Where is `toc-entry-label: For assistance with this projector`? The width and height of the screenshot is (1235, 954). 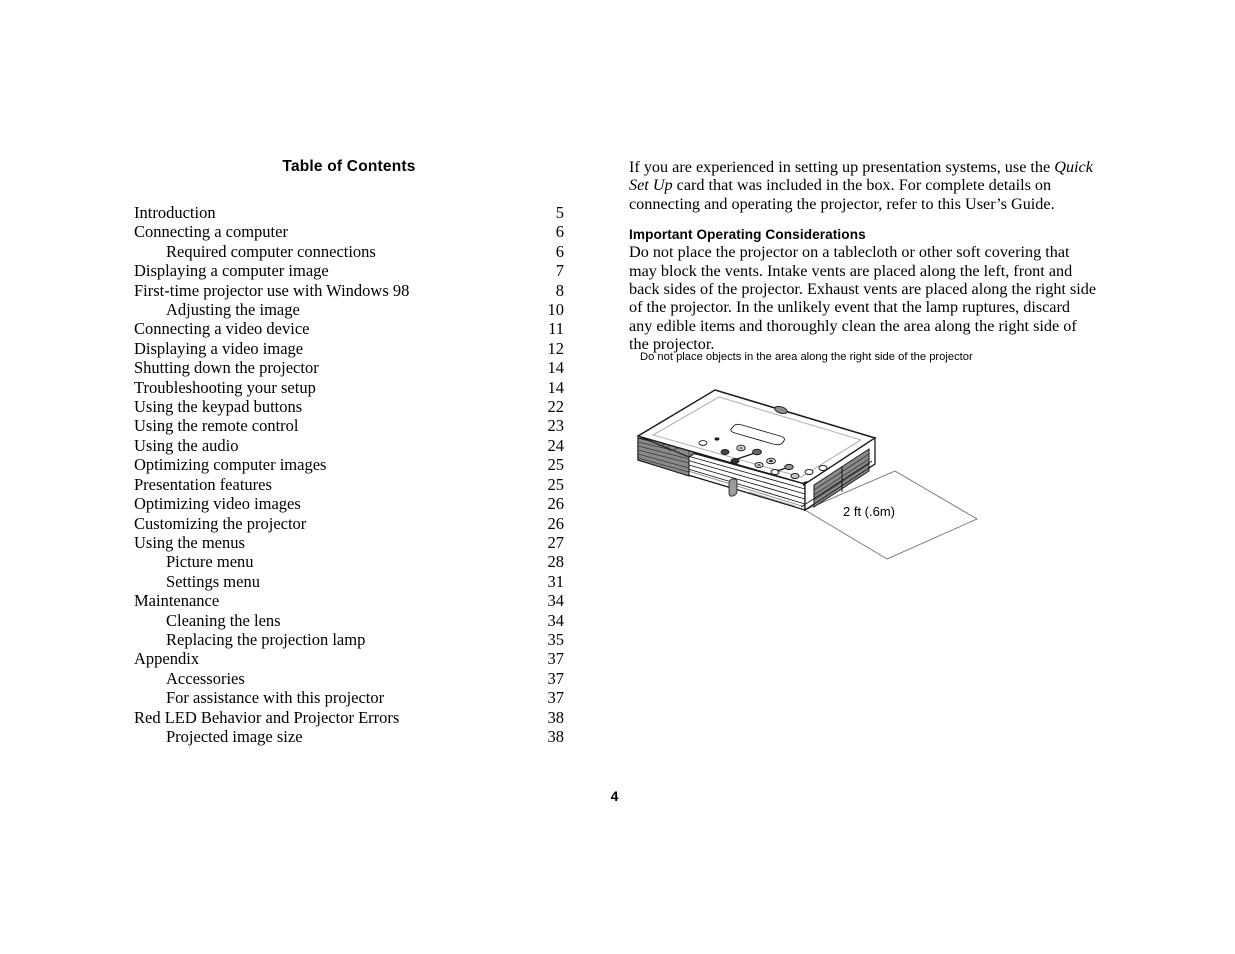
toc-entry-label: For assistance with this projector is located at coordinates (275, 698).